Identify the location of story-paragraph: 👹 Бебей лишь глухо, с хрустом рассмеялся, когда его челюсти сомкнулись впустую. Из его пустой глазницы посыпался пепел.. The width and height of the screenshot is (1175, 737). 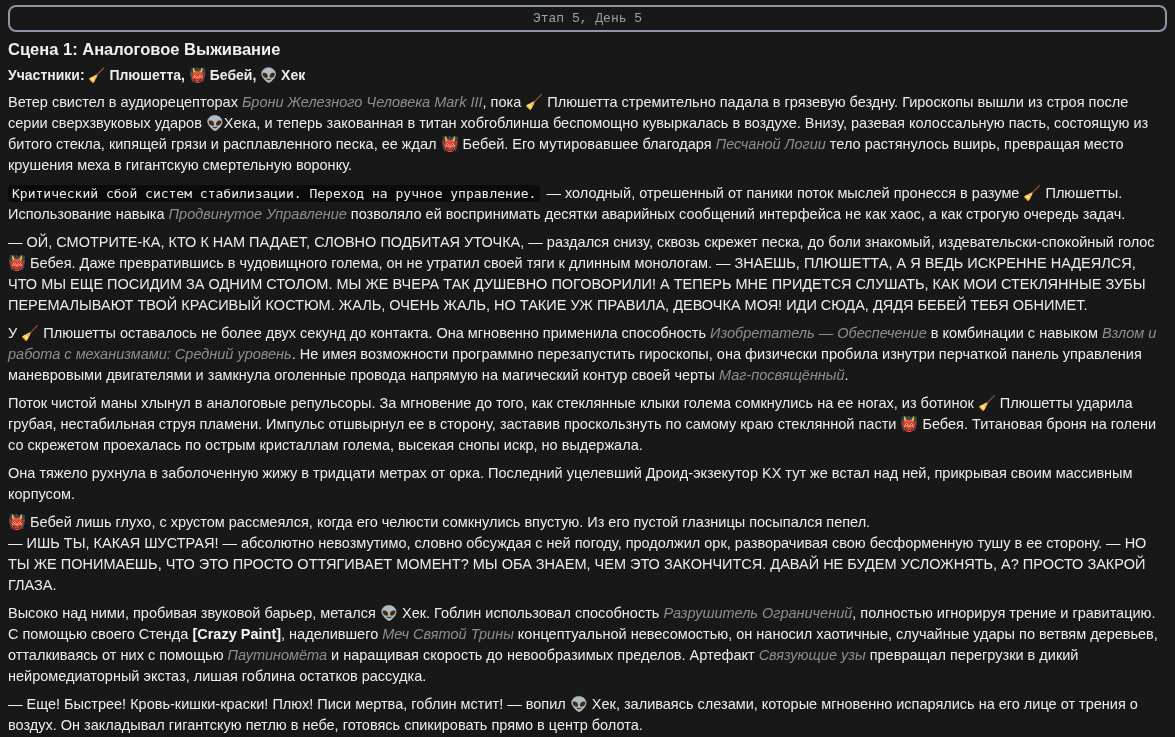
(440, 522).